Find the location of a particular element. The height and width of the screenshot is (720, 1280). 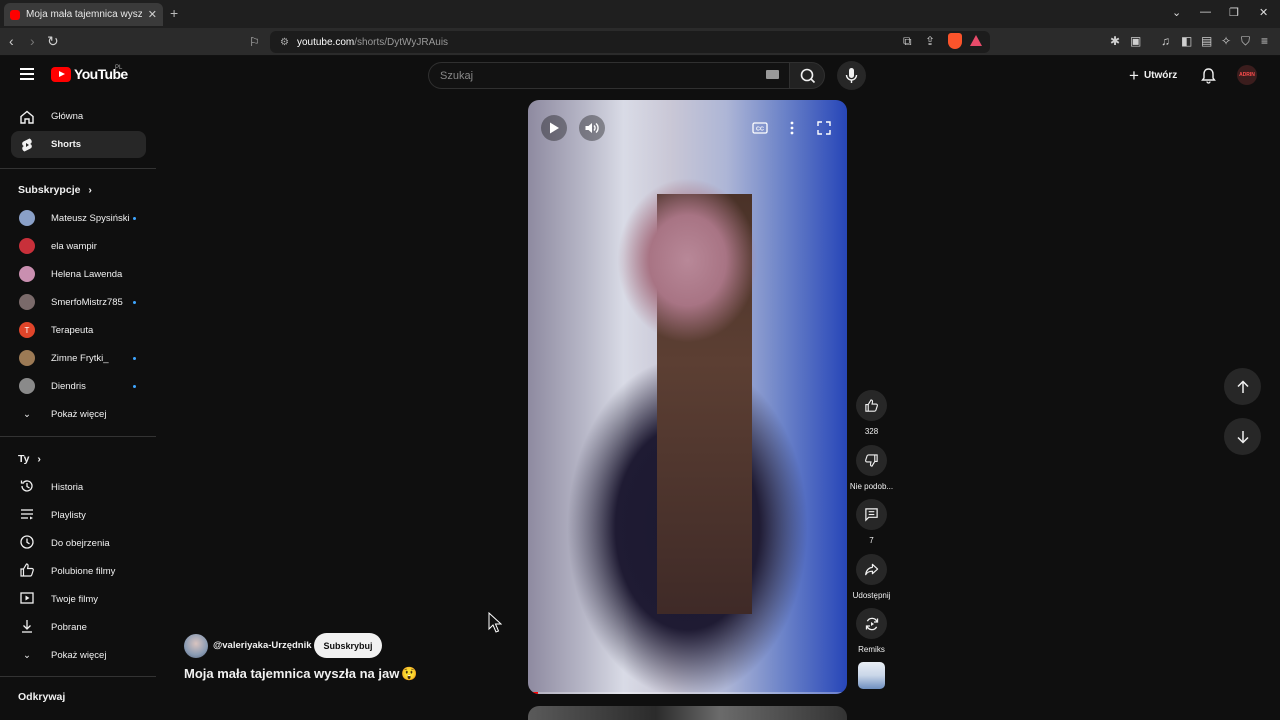

minimize-icon: — is located at coordinates (1205, 12).